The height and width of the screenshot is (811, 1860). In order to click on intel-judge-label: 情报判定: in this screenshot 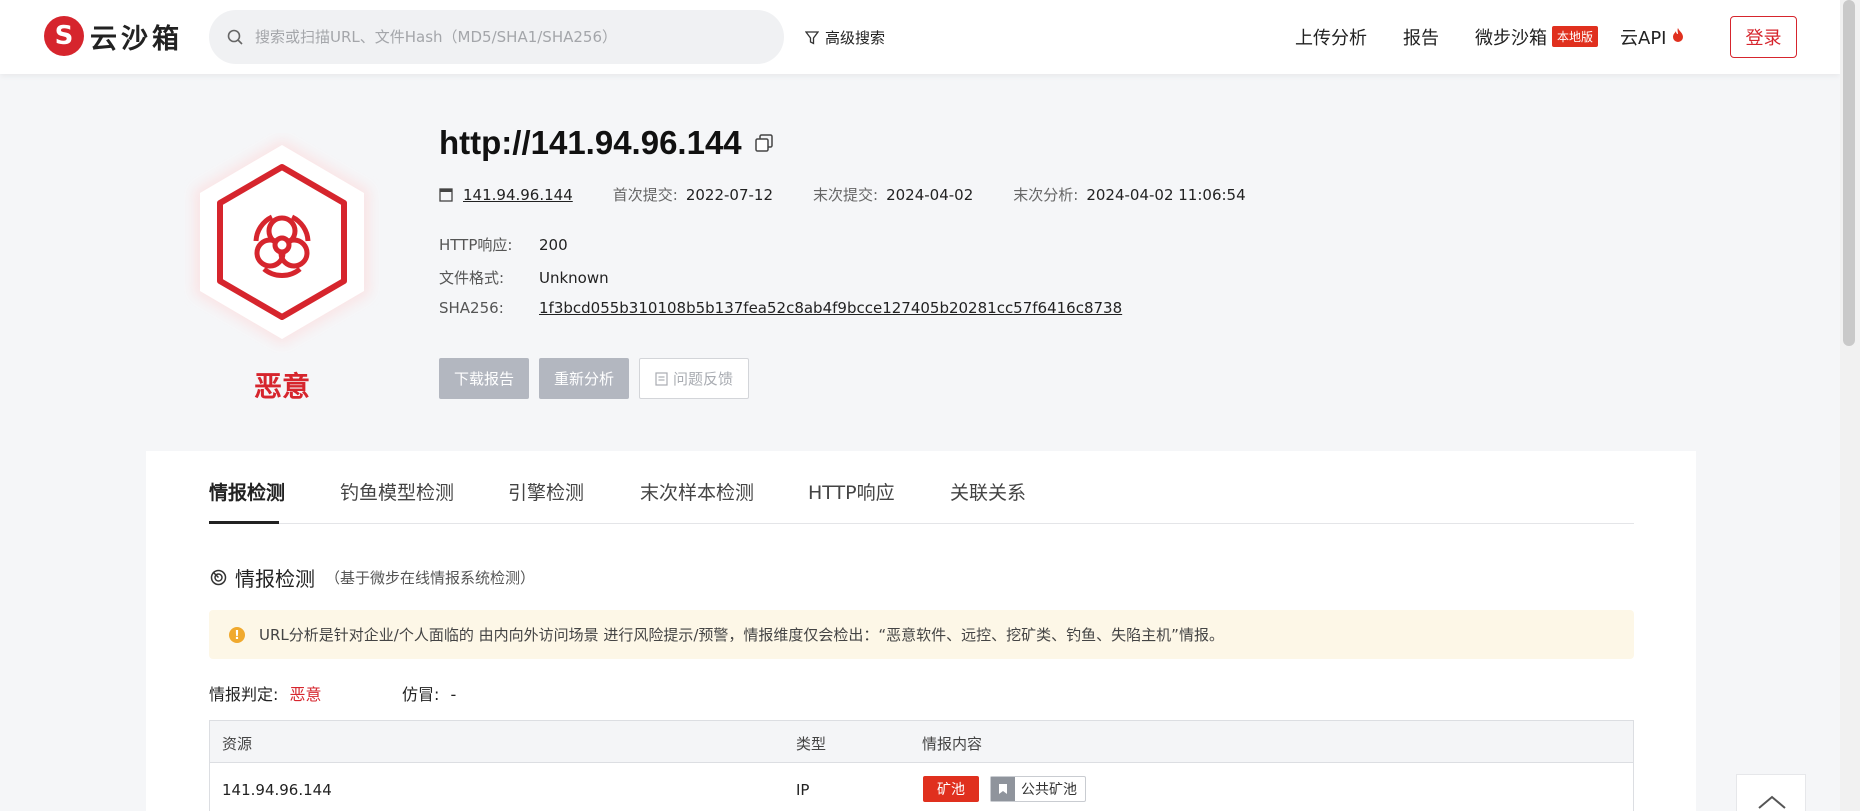, I will do `click(244, 694)`.